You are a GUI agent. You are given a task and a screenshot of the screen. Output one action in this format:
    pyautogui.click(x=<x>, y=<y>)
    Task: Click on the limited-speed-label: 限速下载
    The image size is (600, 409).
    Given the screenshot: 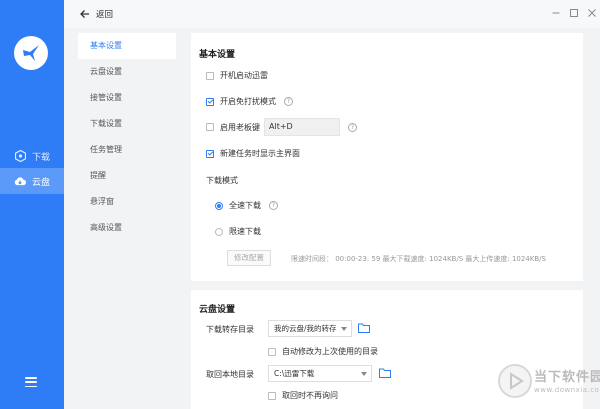 What is the action you would take?
    pyautogui.click(x=245, y=231)
    